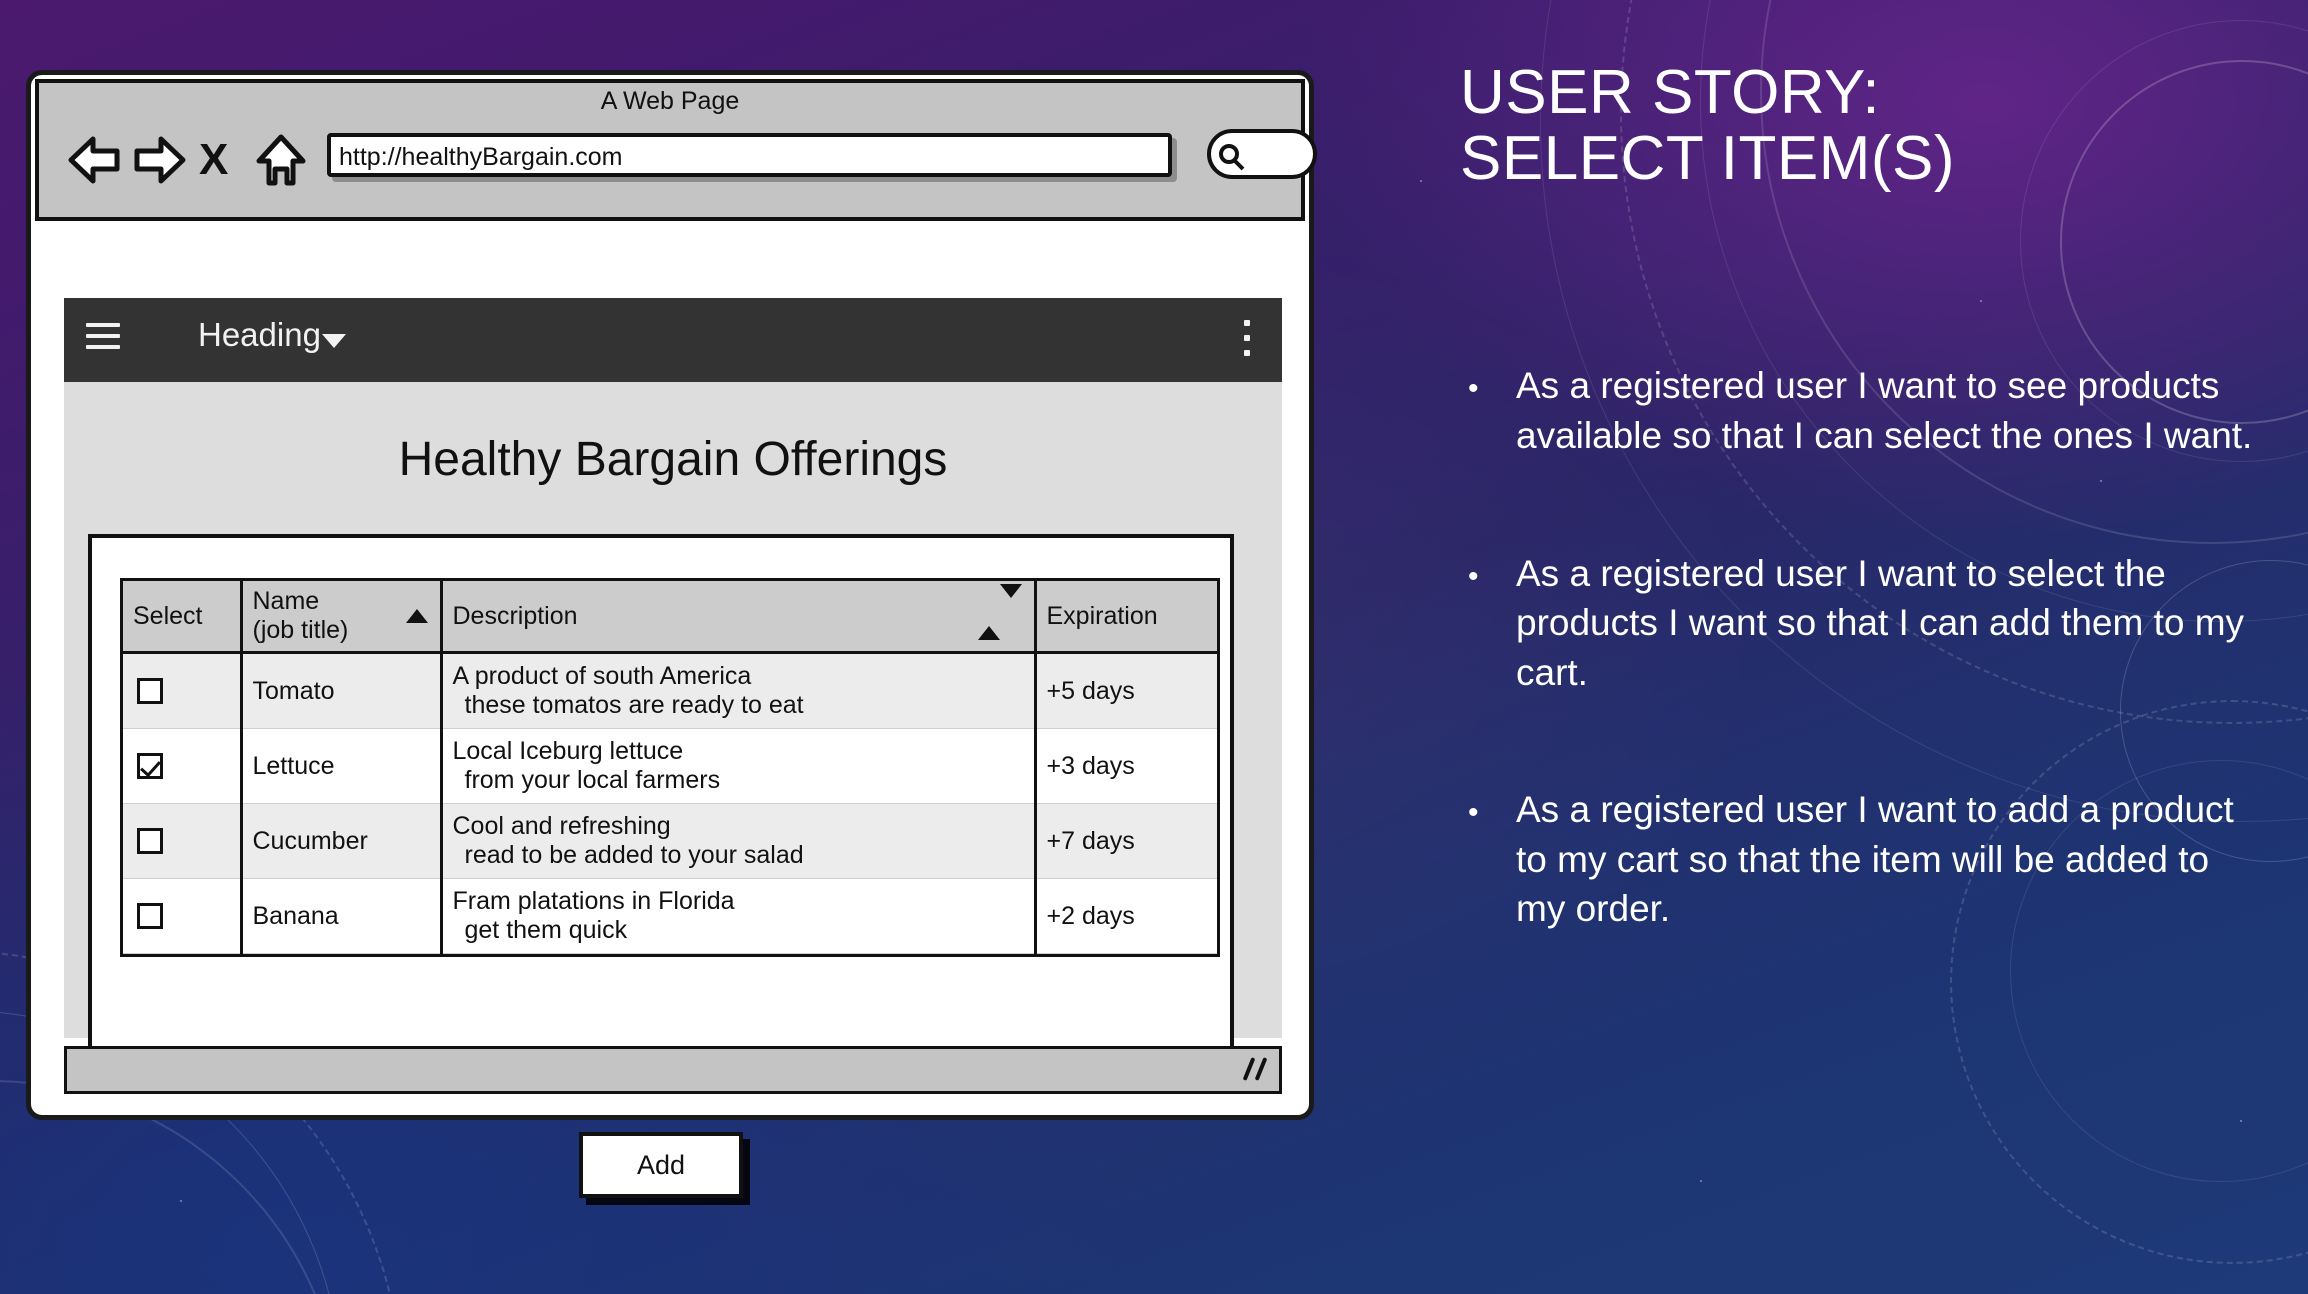  Describe the element at coordinates (1262, 154) in the screenshot. I see `search-box` at that location.